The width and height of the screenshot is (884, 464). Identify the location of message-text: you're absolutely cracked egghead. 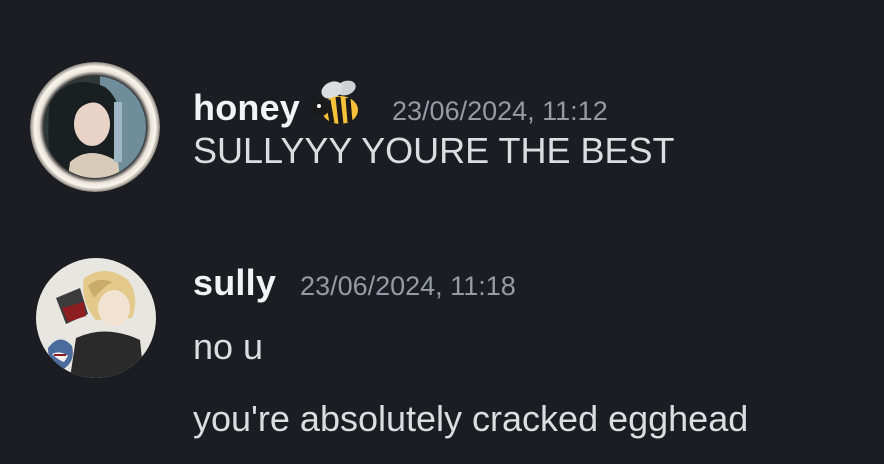
(471, 418).